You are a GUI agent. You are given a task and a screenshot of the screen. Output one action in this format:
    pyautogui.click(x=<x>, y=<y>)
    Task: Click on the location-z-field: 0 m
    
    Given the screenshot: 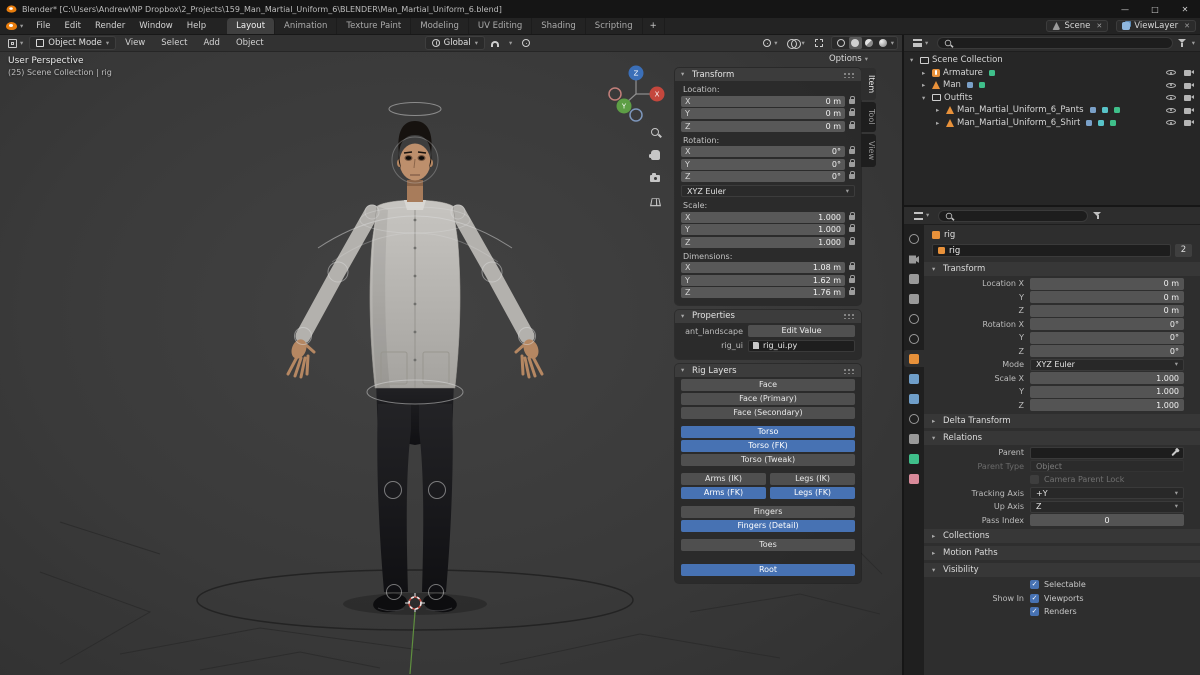 What is the action you would take?
    pyautogui.click(x=1107, y=310)
    